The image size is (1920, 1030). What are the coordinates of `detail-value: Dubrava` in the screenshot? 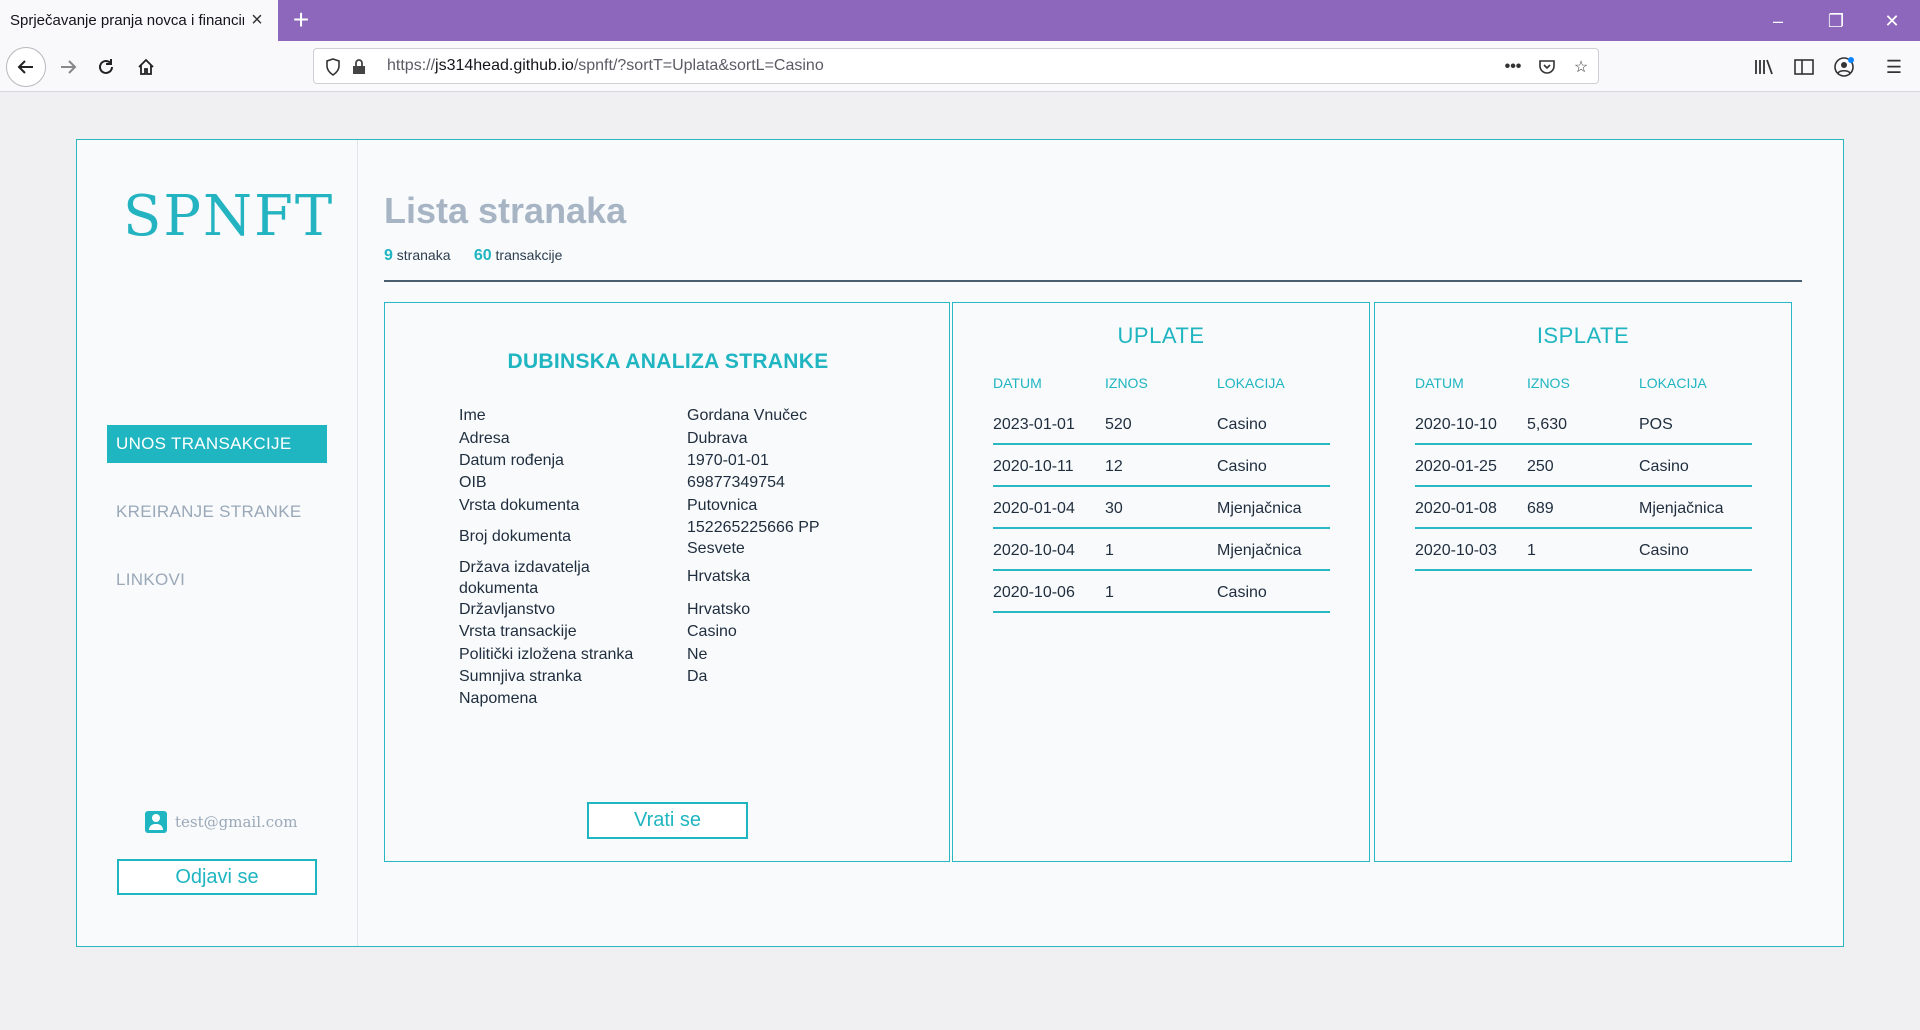 It's located at (717, 438).